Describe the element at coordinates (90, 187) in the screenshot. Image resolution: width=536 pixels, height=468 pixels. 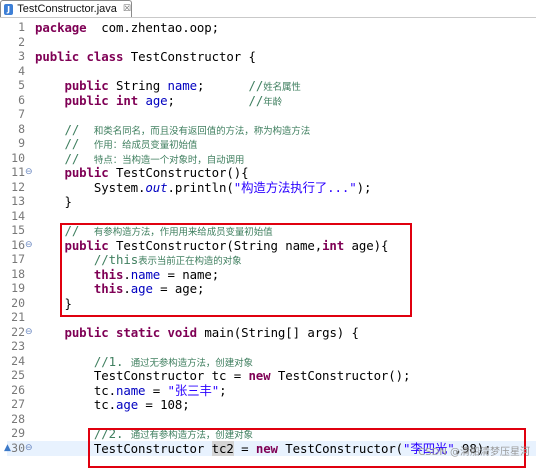
I see `code-token: System.` at that location.